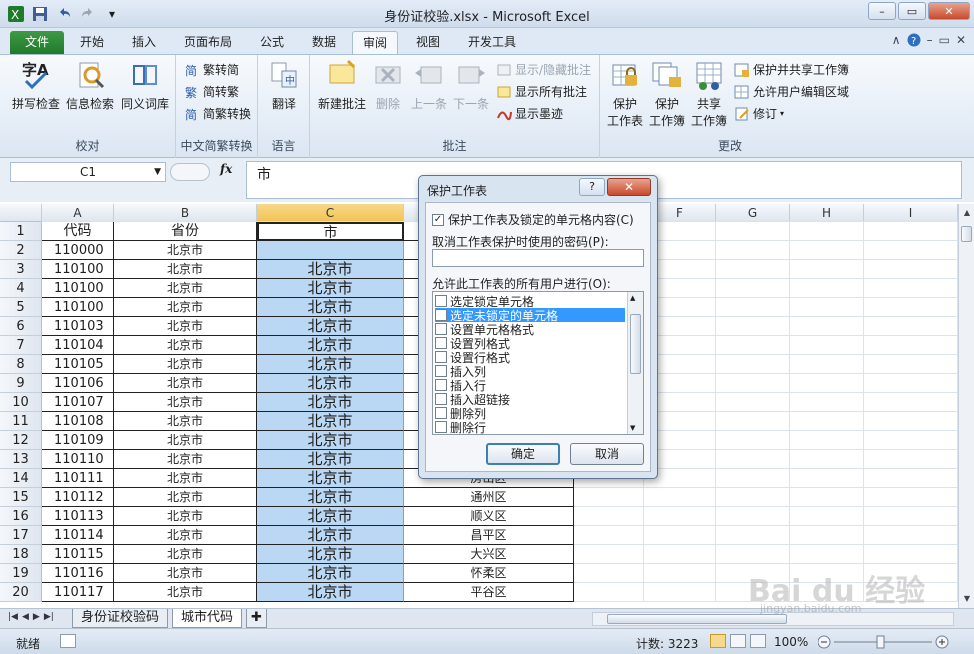 The image size is (974, 654). What do you see at coordinates (758, 641) in the screenshot?
I see `page-break-view-icon` at bounding box center [758, 641].